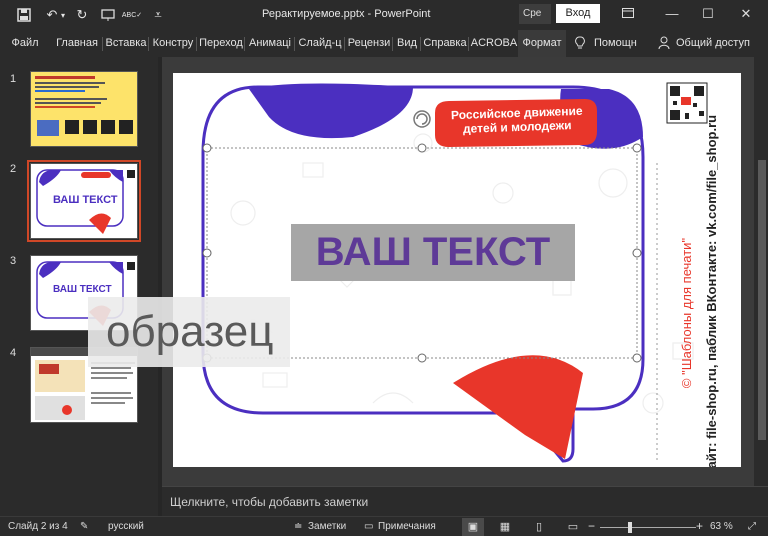 The height and width of the screenshot is (536, 768). Describe the element at coordinates (648, 527) in the screenshot. I see `zoom-slider` at that location.